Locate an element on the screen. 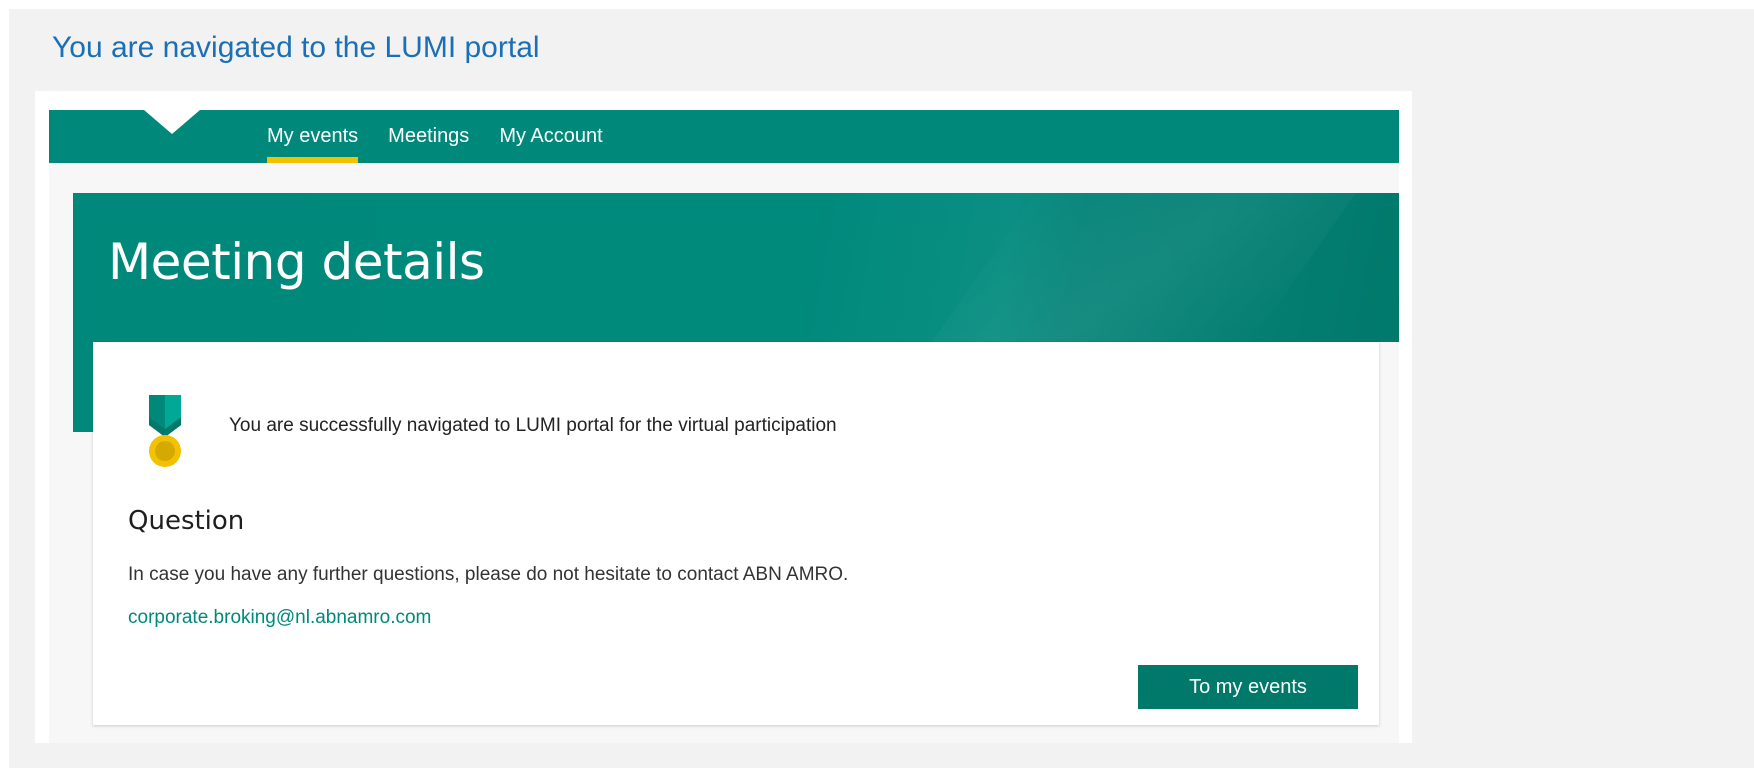  hero-stripe-decoration is located at coordinates (1133, 267).